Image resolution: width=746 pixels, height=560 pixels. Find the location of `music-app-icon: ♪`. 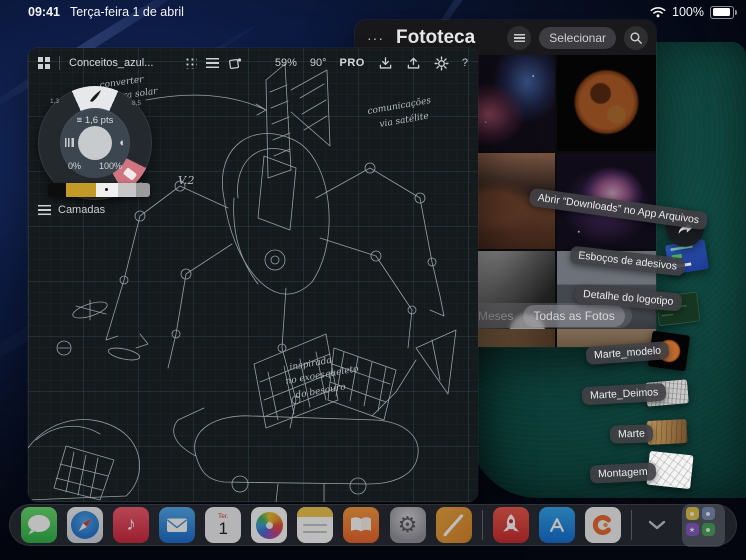

music-app-icon: ♪ is located at coordinates (131, 525).